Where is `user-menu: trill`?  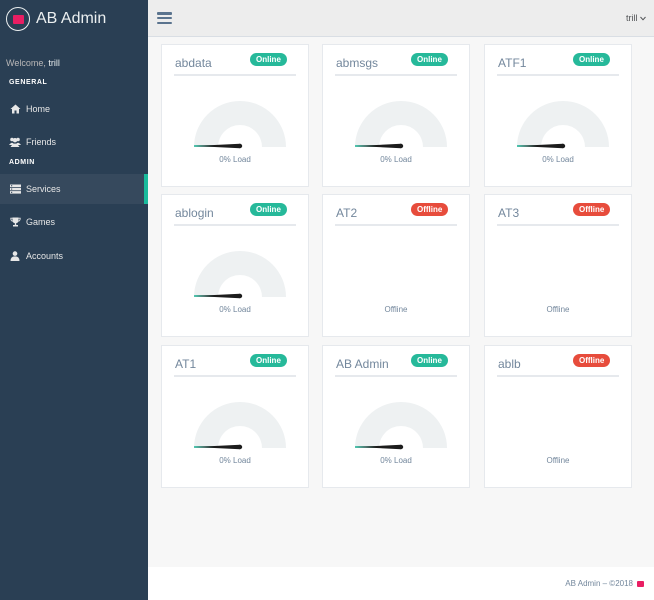 user-menu: trill is located at coordinates (636, 18).